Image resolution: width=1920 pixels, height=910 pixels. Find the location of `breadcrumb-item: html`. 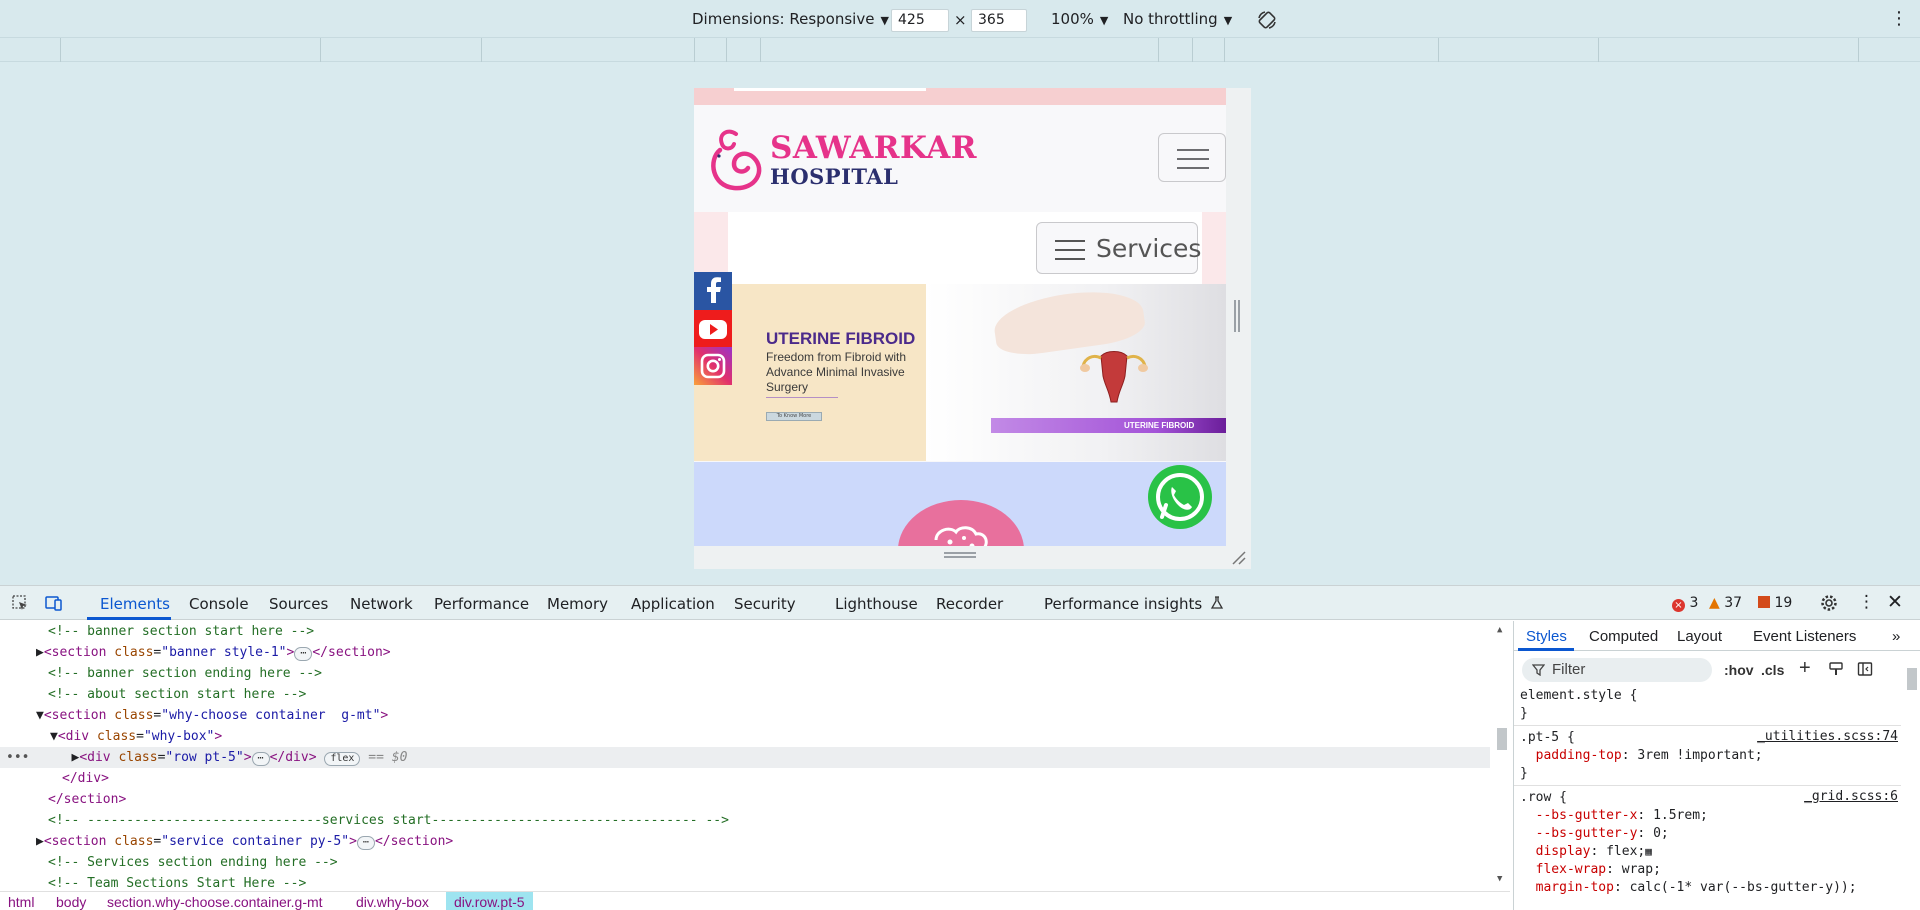

breadcrumb-item: html is located at coordinates (21, 902).